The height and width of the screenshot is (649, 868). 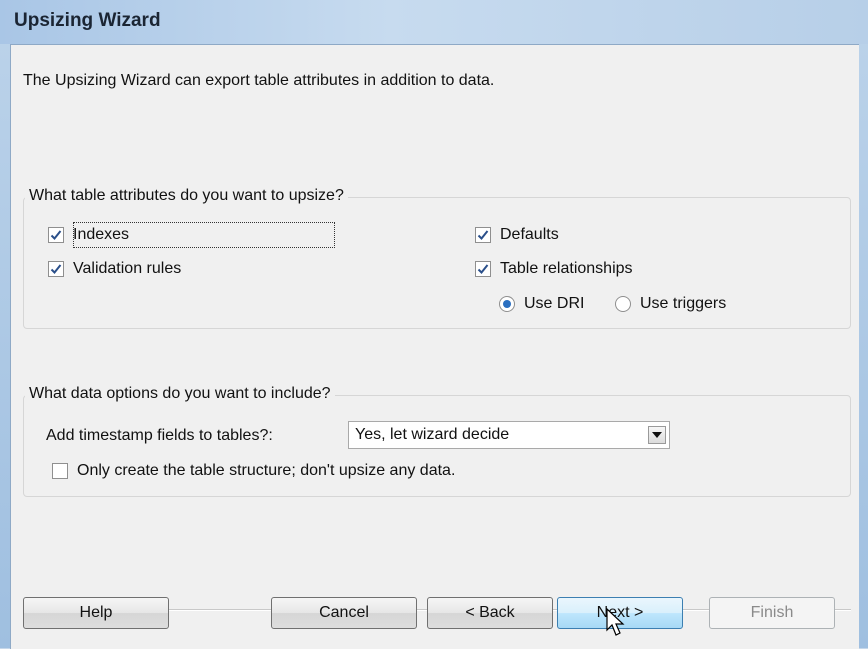 I want to click on back-button: < Back, so click(x=490, y=613).